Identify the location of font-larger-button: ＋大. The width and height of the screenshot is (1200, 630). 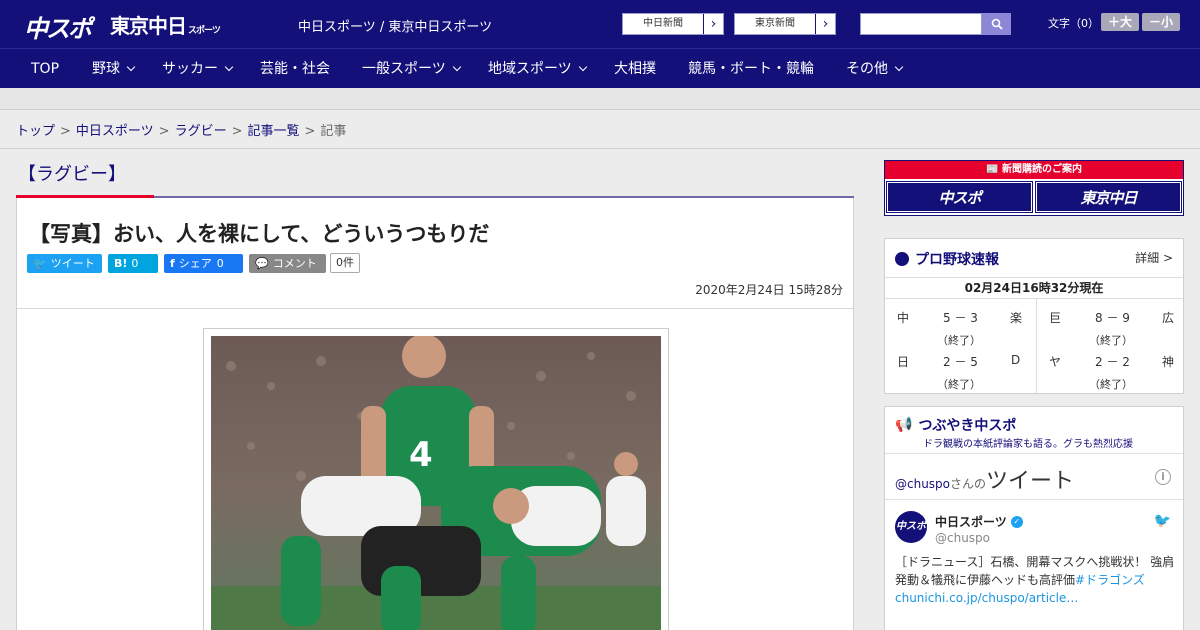
(1120, 22).